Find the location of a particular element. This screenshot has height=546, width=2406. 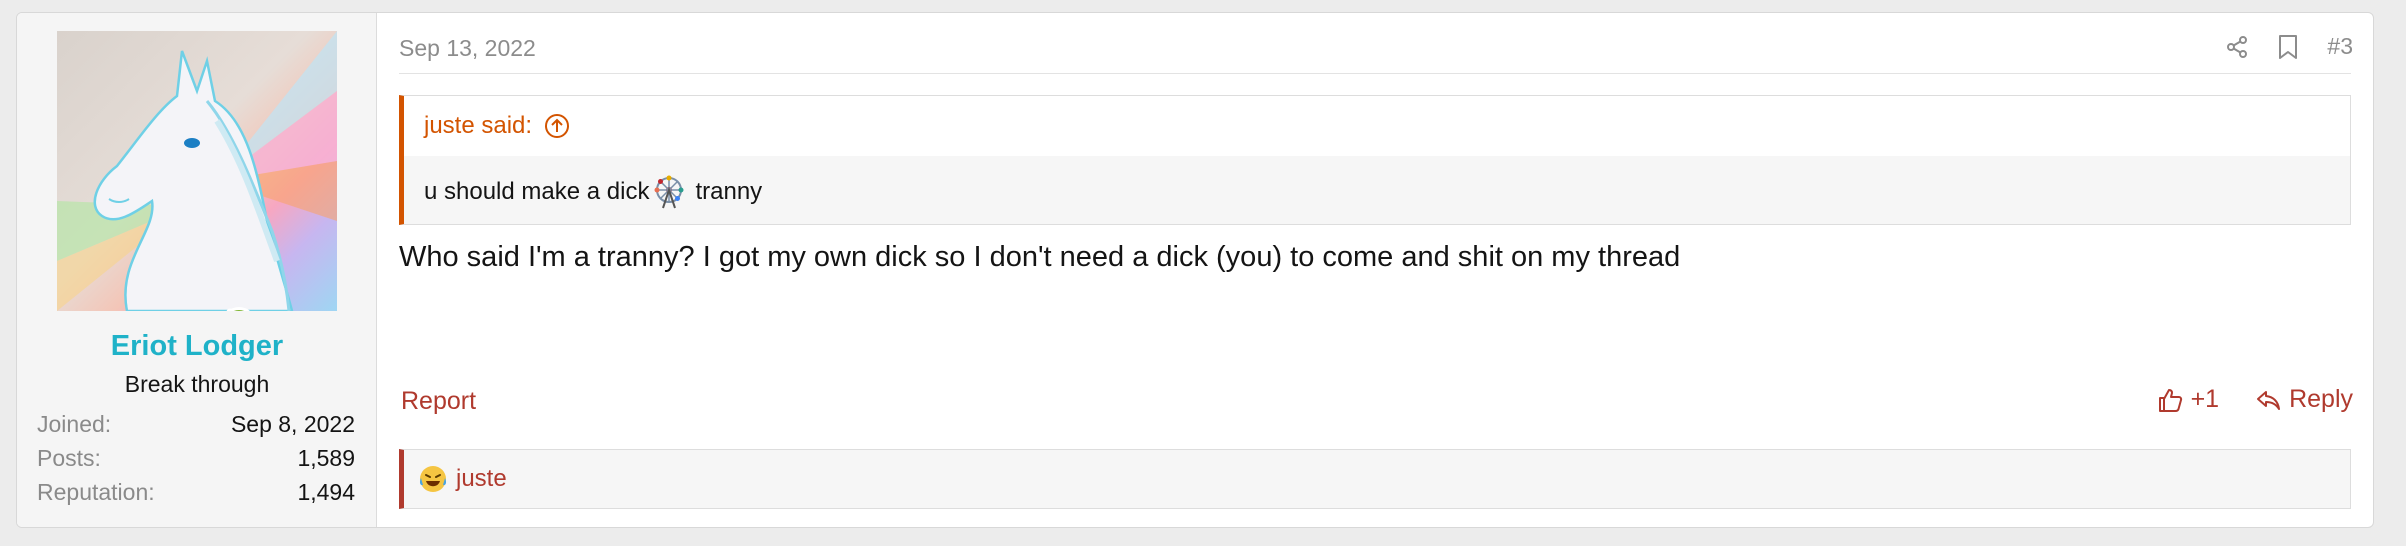

username: Eriot Lodger is located at coordinates (197, 346).